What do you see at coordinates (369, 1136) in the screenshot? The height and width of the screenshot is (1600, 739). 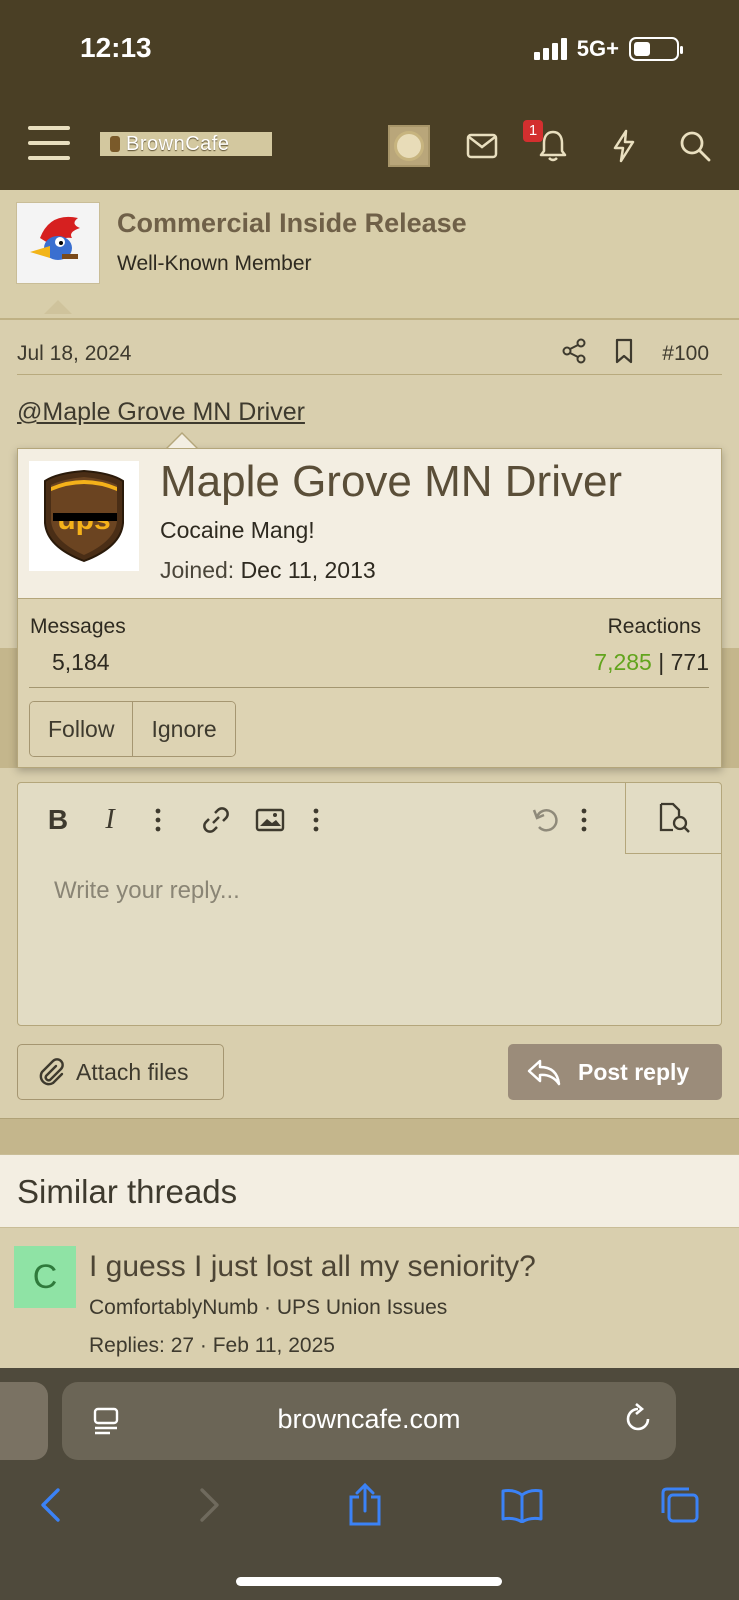 I see `section-divider` at bounding box center [369, 1136].